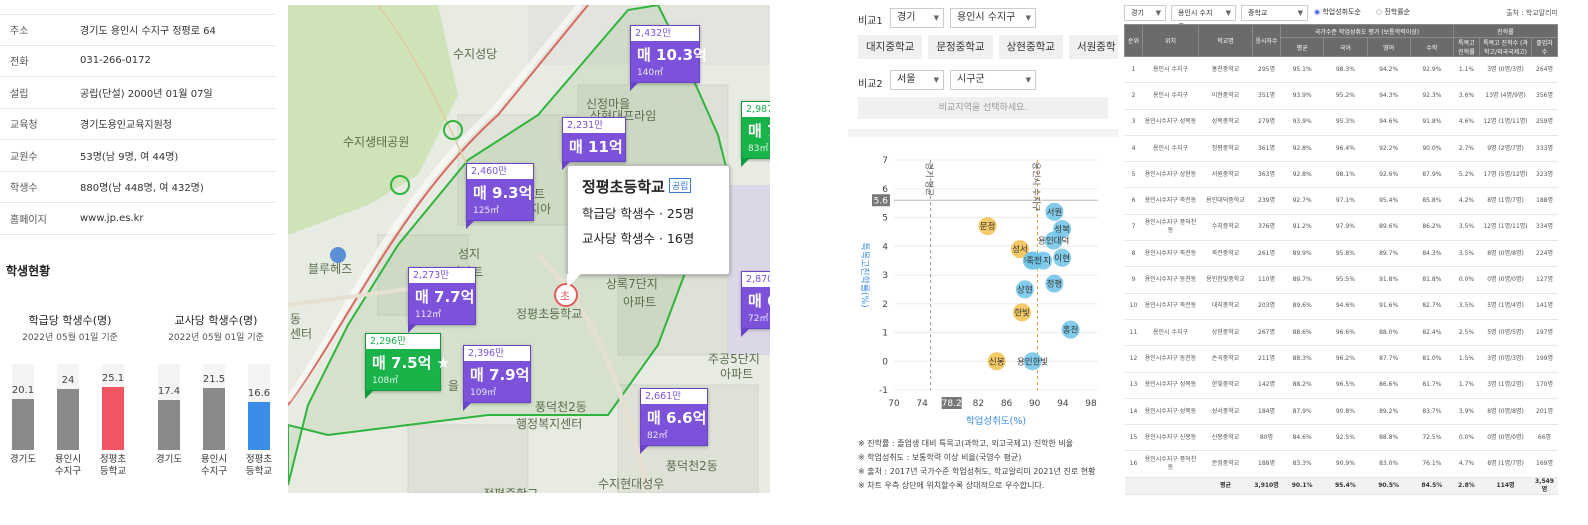  I want to click on price-marker: 2,460만 매 9.3억 125㎡, so click(500, 196).